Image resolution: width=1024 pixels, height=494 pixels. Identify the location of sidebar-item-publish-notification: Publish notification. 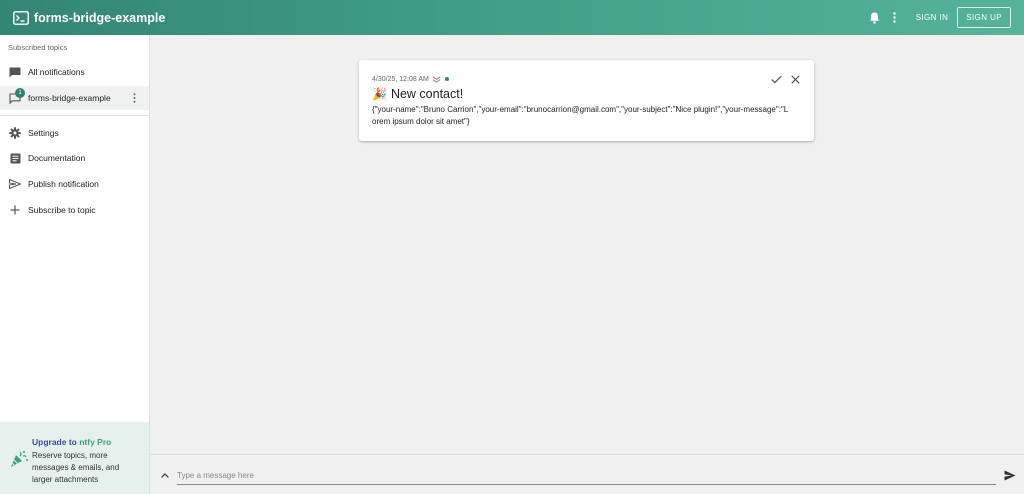
(74, 184).